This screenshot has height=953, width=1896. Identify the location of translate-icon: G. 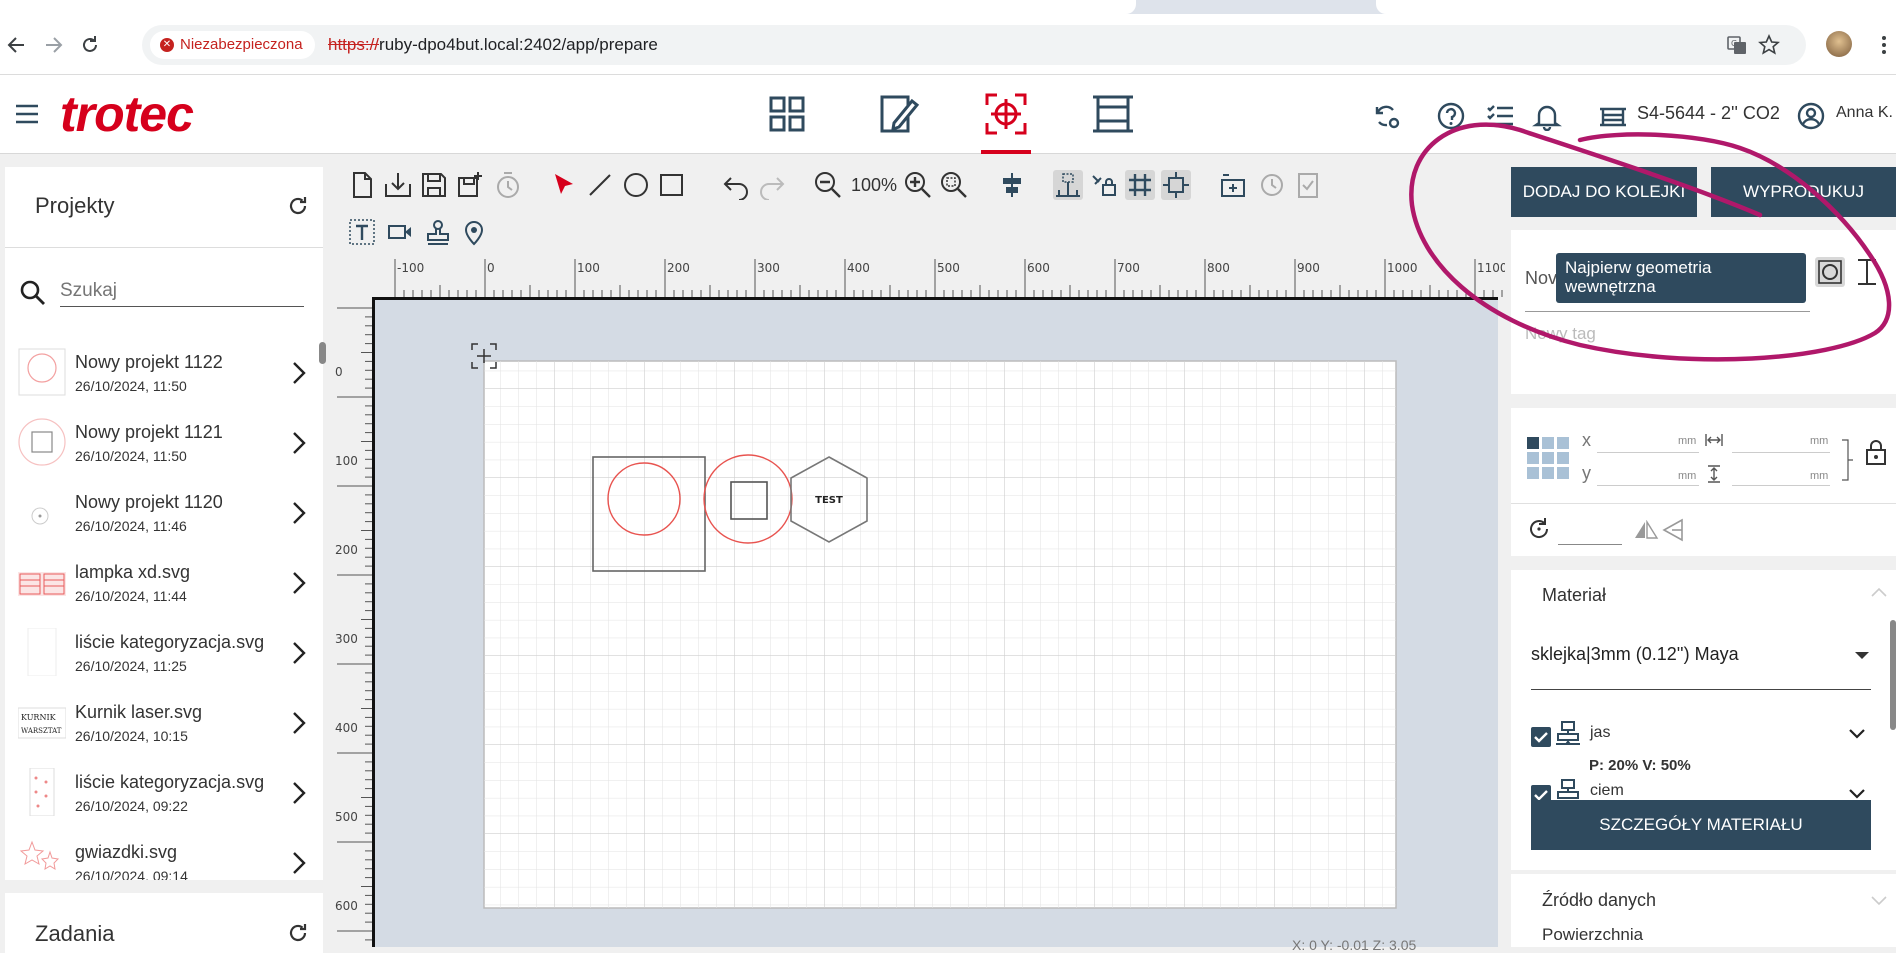
(1737, 45).